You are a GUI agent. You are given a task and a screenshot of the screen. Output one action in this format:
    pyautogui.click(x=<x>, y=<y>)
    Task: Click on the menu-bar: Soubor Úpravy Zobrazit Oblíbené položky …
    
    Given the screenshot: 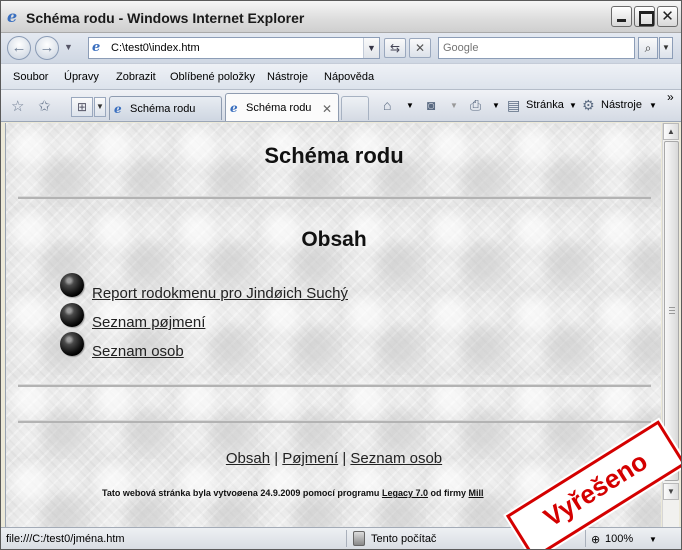 What is the action you would take?
    pyautogui.click(x=341, y=76)
    